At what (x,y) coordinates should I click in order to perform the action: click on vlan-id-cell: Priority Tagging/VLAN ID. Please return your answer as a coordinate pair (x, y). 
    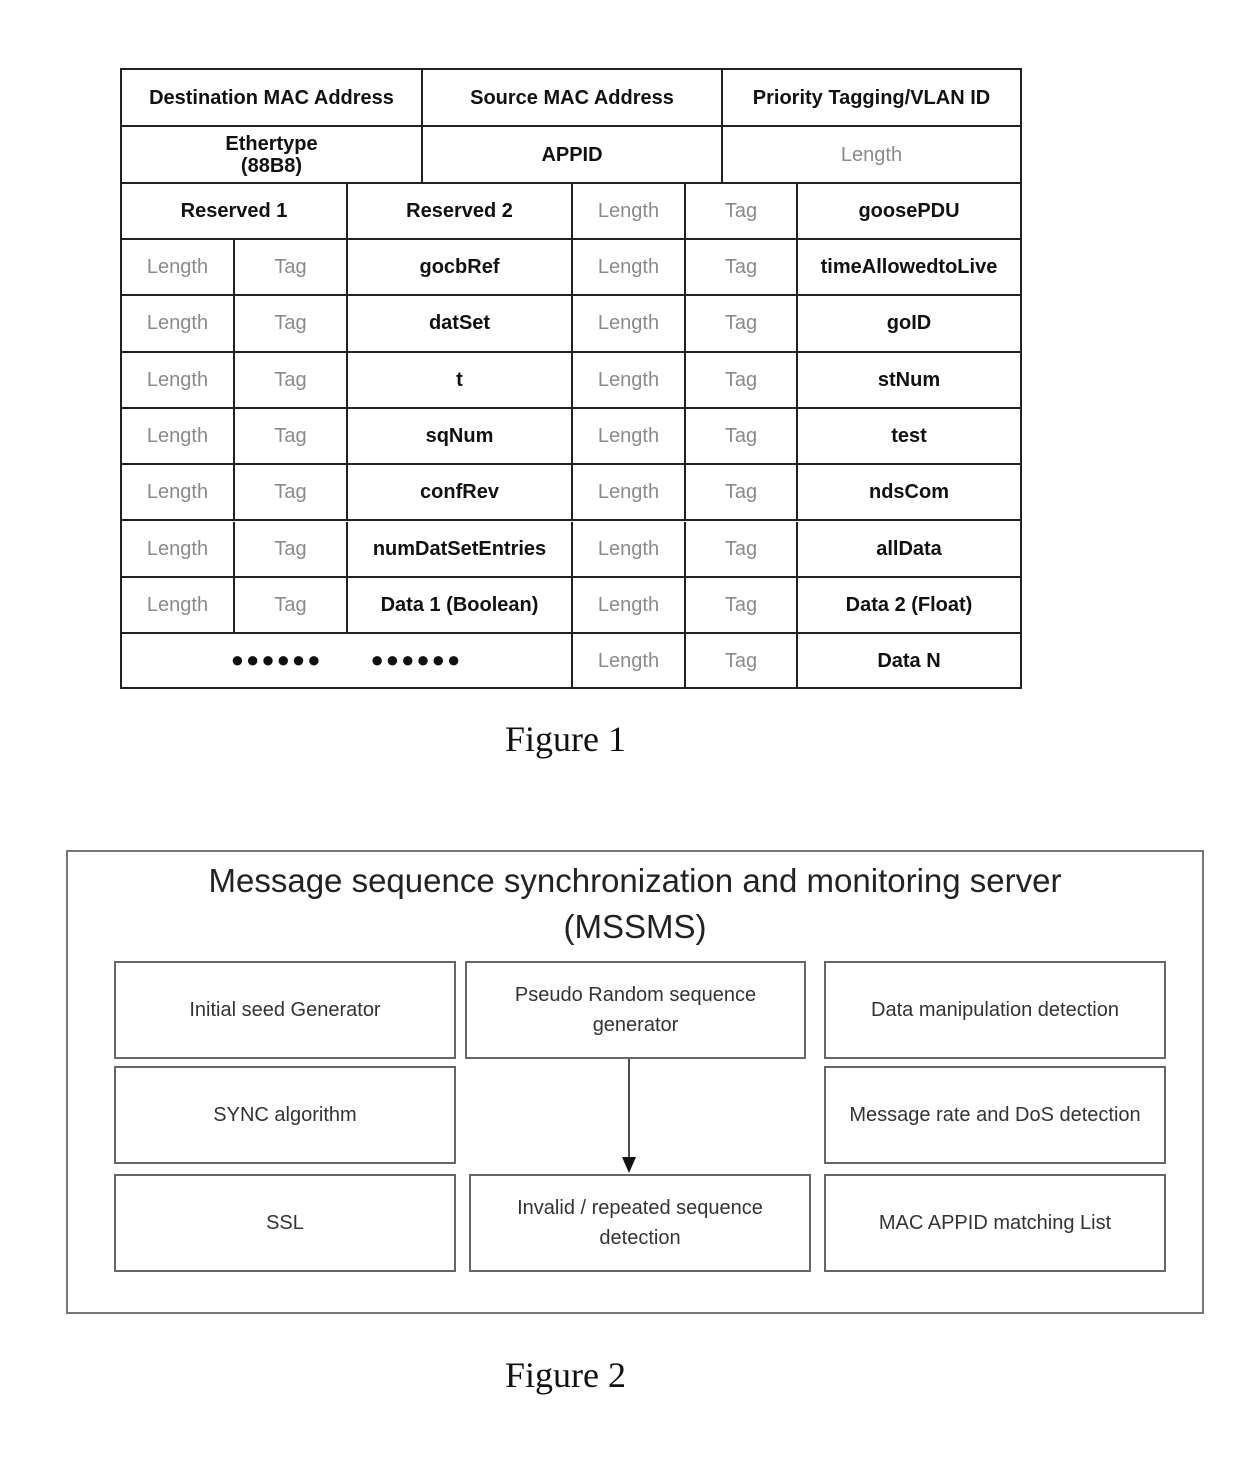
    Looking at the image, I should click on (871, 98).